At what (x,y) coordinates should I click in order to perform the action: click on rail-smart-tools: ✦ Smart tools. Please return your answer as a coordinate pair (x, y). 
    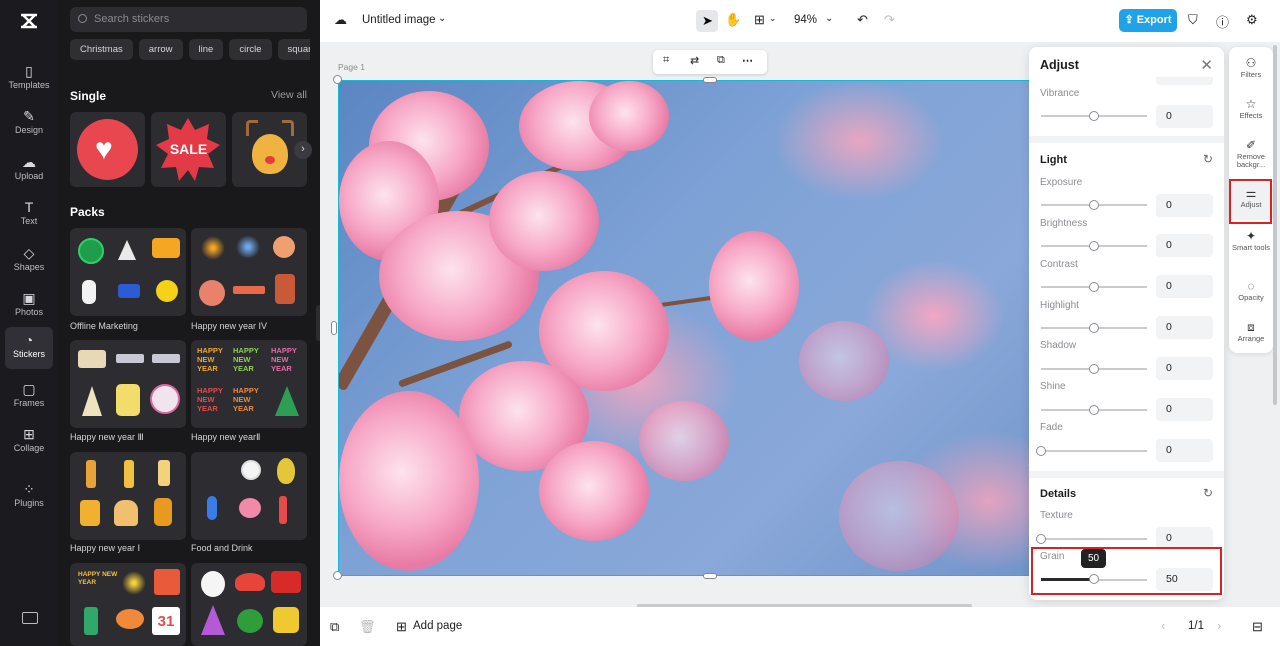
    Looking at the image, I should click on (1251, 240).